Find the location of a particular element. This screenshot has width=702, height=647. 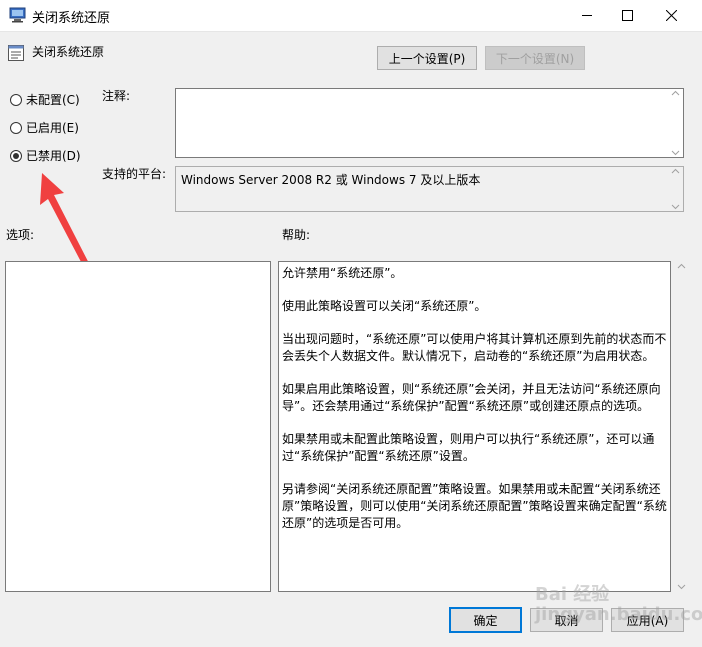

radio-not-configured-label: 未配置(C) is located at coordinates (53, 100).